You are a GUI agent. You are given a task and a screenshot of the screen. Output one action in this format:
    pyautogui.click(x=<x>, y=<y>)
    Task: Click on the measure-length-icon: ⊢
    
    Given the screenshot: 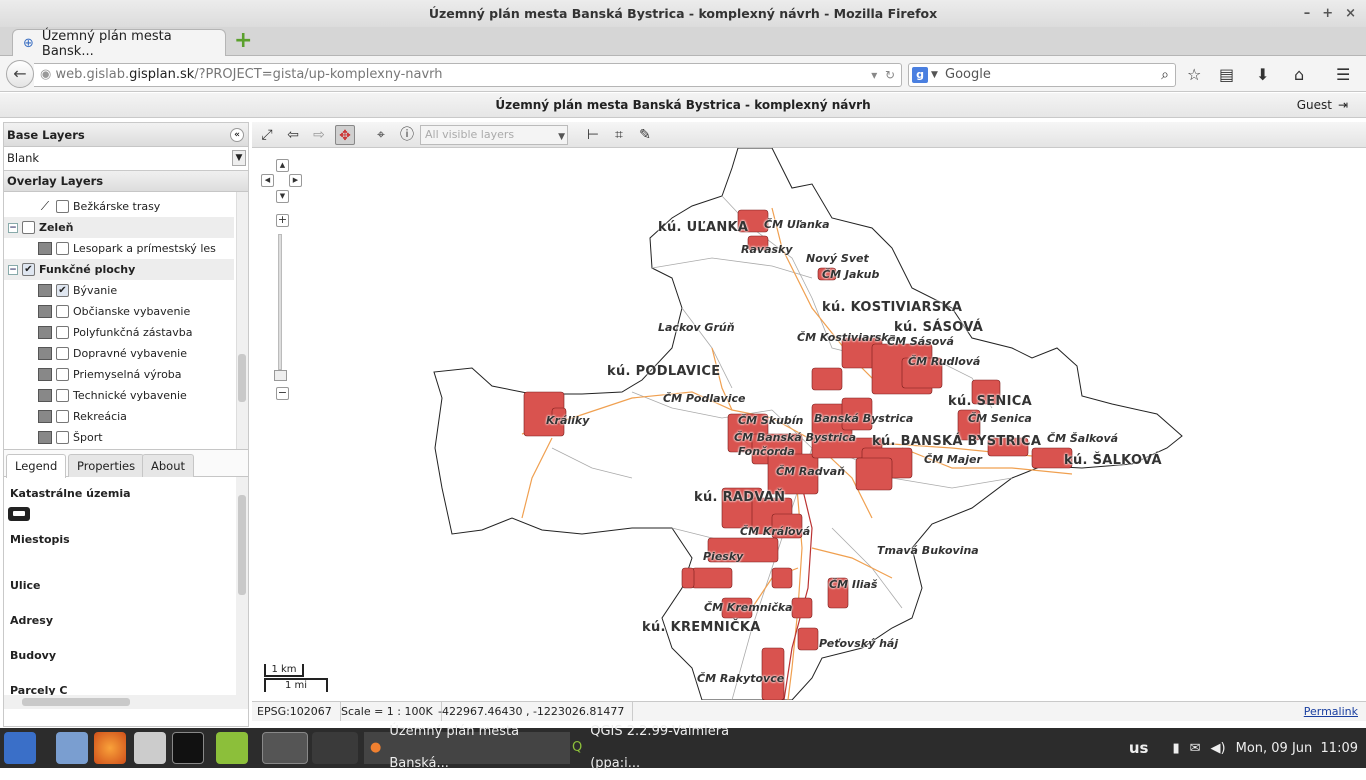 What is the action you would take?
    pyautogui.click(x=593, y=135)
    